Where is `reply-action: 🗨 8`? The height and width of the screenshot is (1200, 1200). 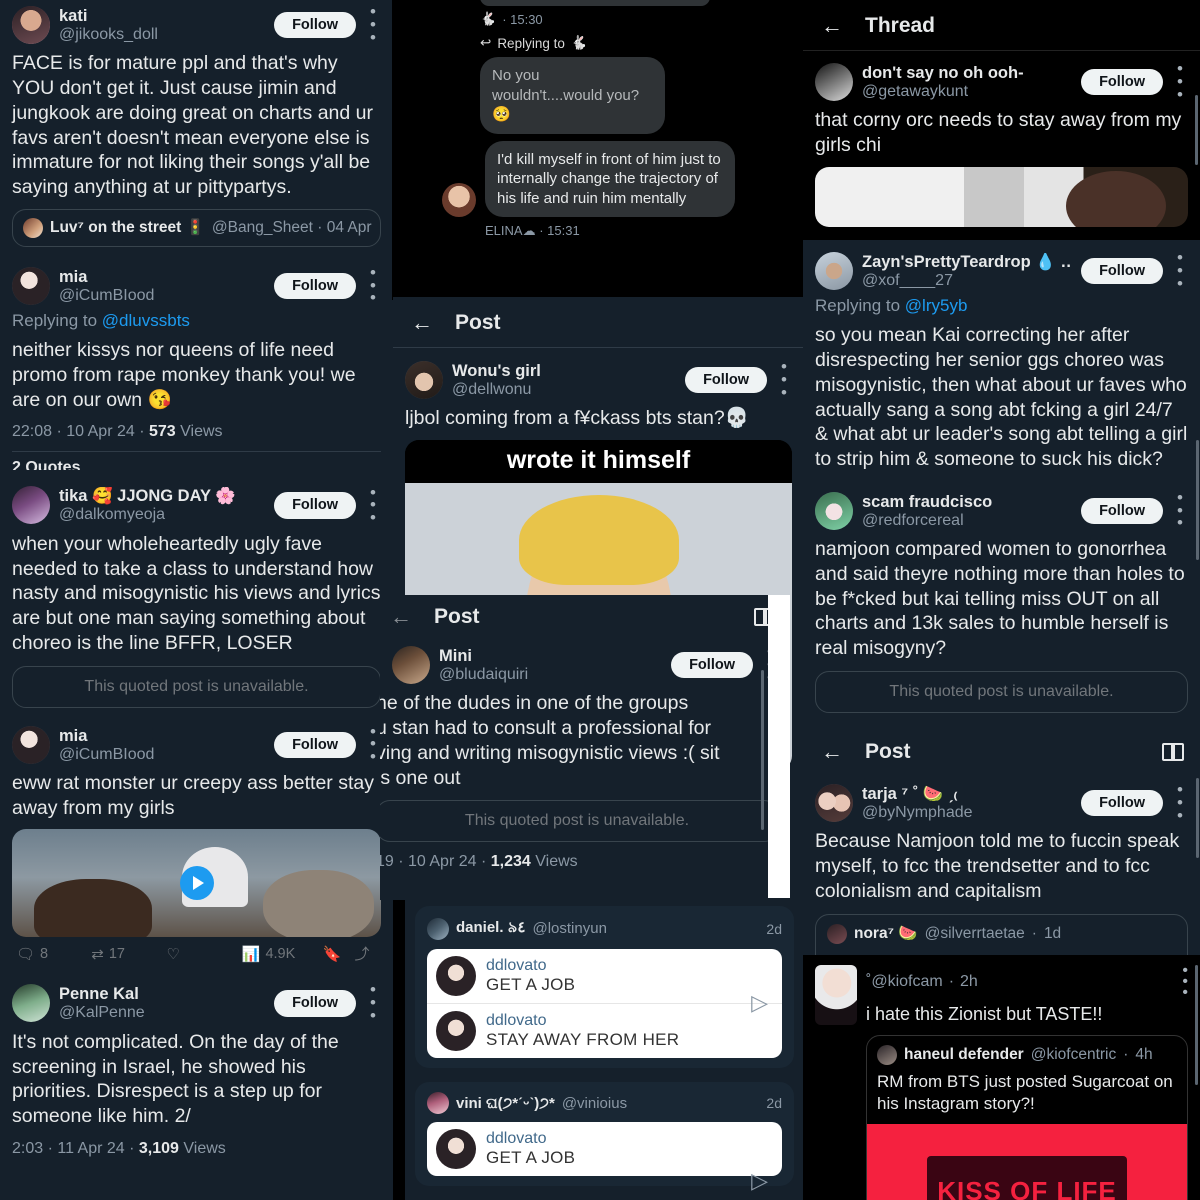 reply-action: 🗨 8 is located at coordinates (53, 954).